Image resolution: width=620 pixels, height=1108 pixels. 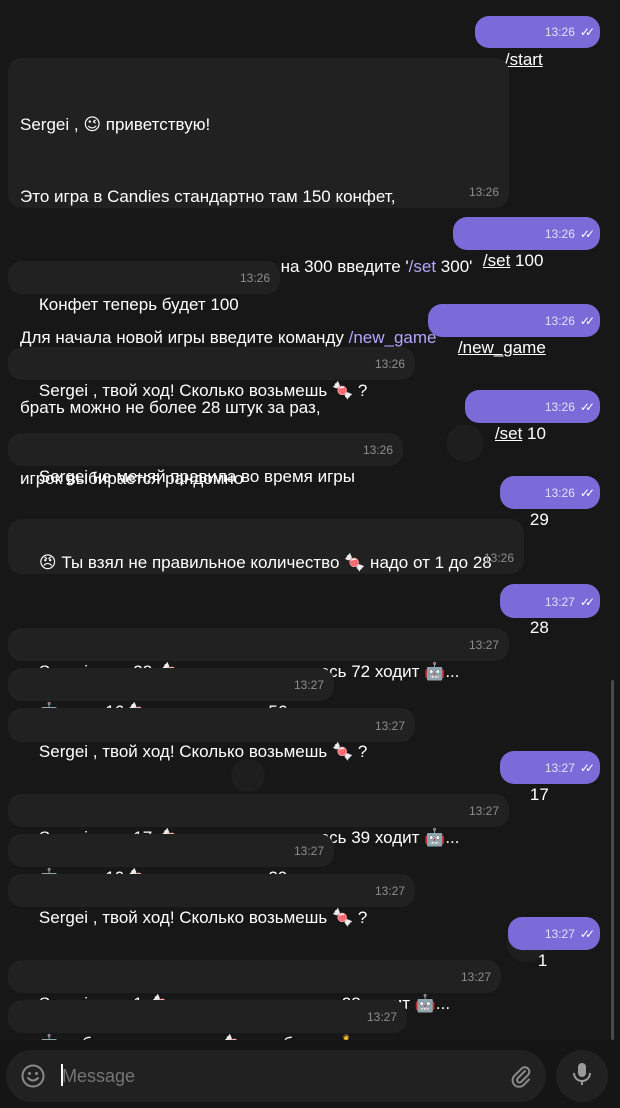 I want to click on incoming-message: 🤖 забрал оставшиеся 🍬 и победил 🧍 13:27, so click(x=207, y=1025).